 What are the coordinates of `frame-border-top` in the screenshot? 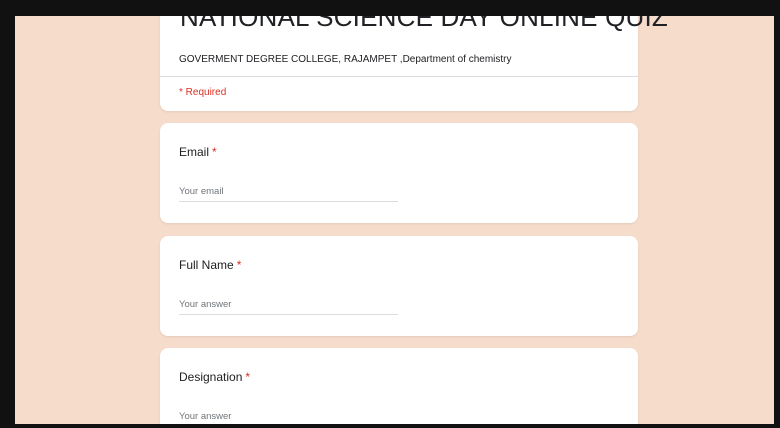 It's located at (390, 8).